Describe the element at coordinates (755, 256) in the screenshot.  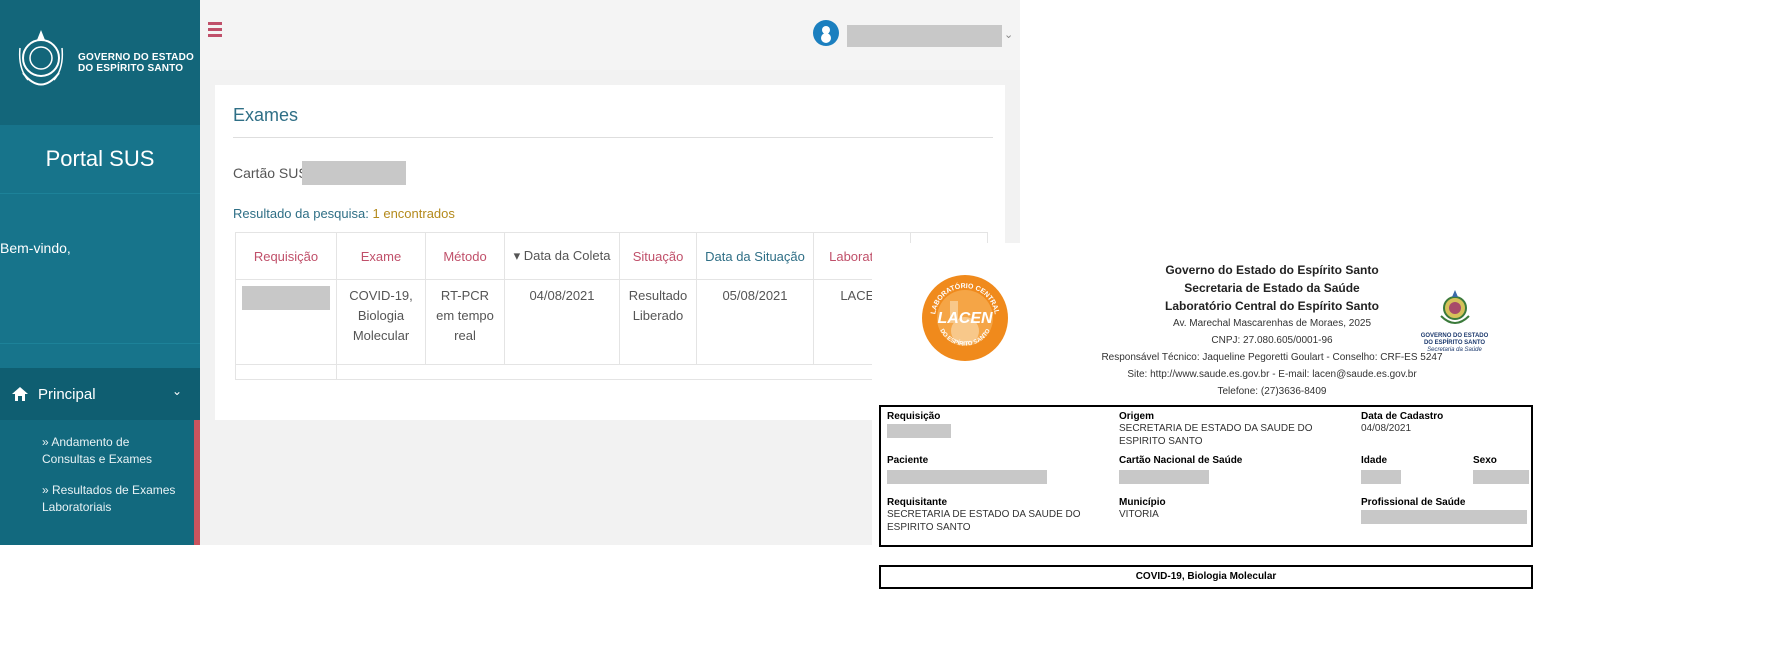
I see `col-data-situacao: Data da Situação` at that location.